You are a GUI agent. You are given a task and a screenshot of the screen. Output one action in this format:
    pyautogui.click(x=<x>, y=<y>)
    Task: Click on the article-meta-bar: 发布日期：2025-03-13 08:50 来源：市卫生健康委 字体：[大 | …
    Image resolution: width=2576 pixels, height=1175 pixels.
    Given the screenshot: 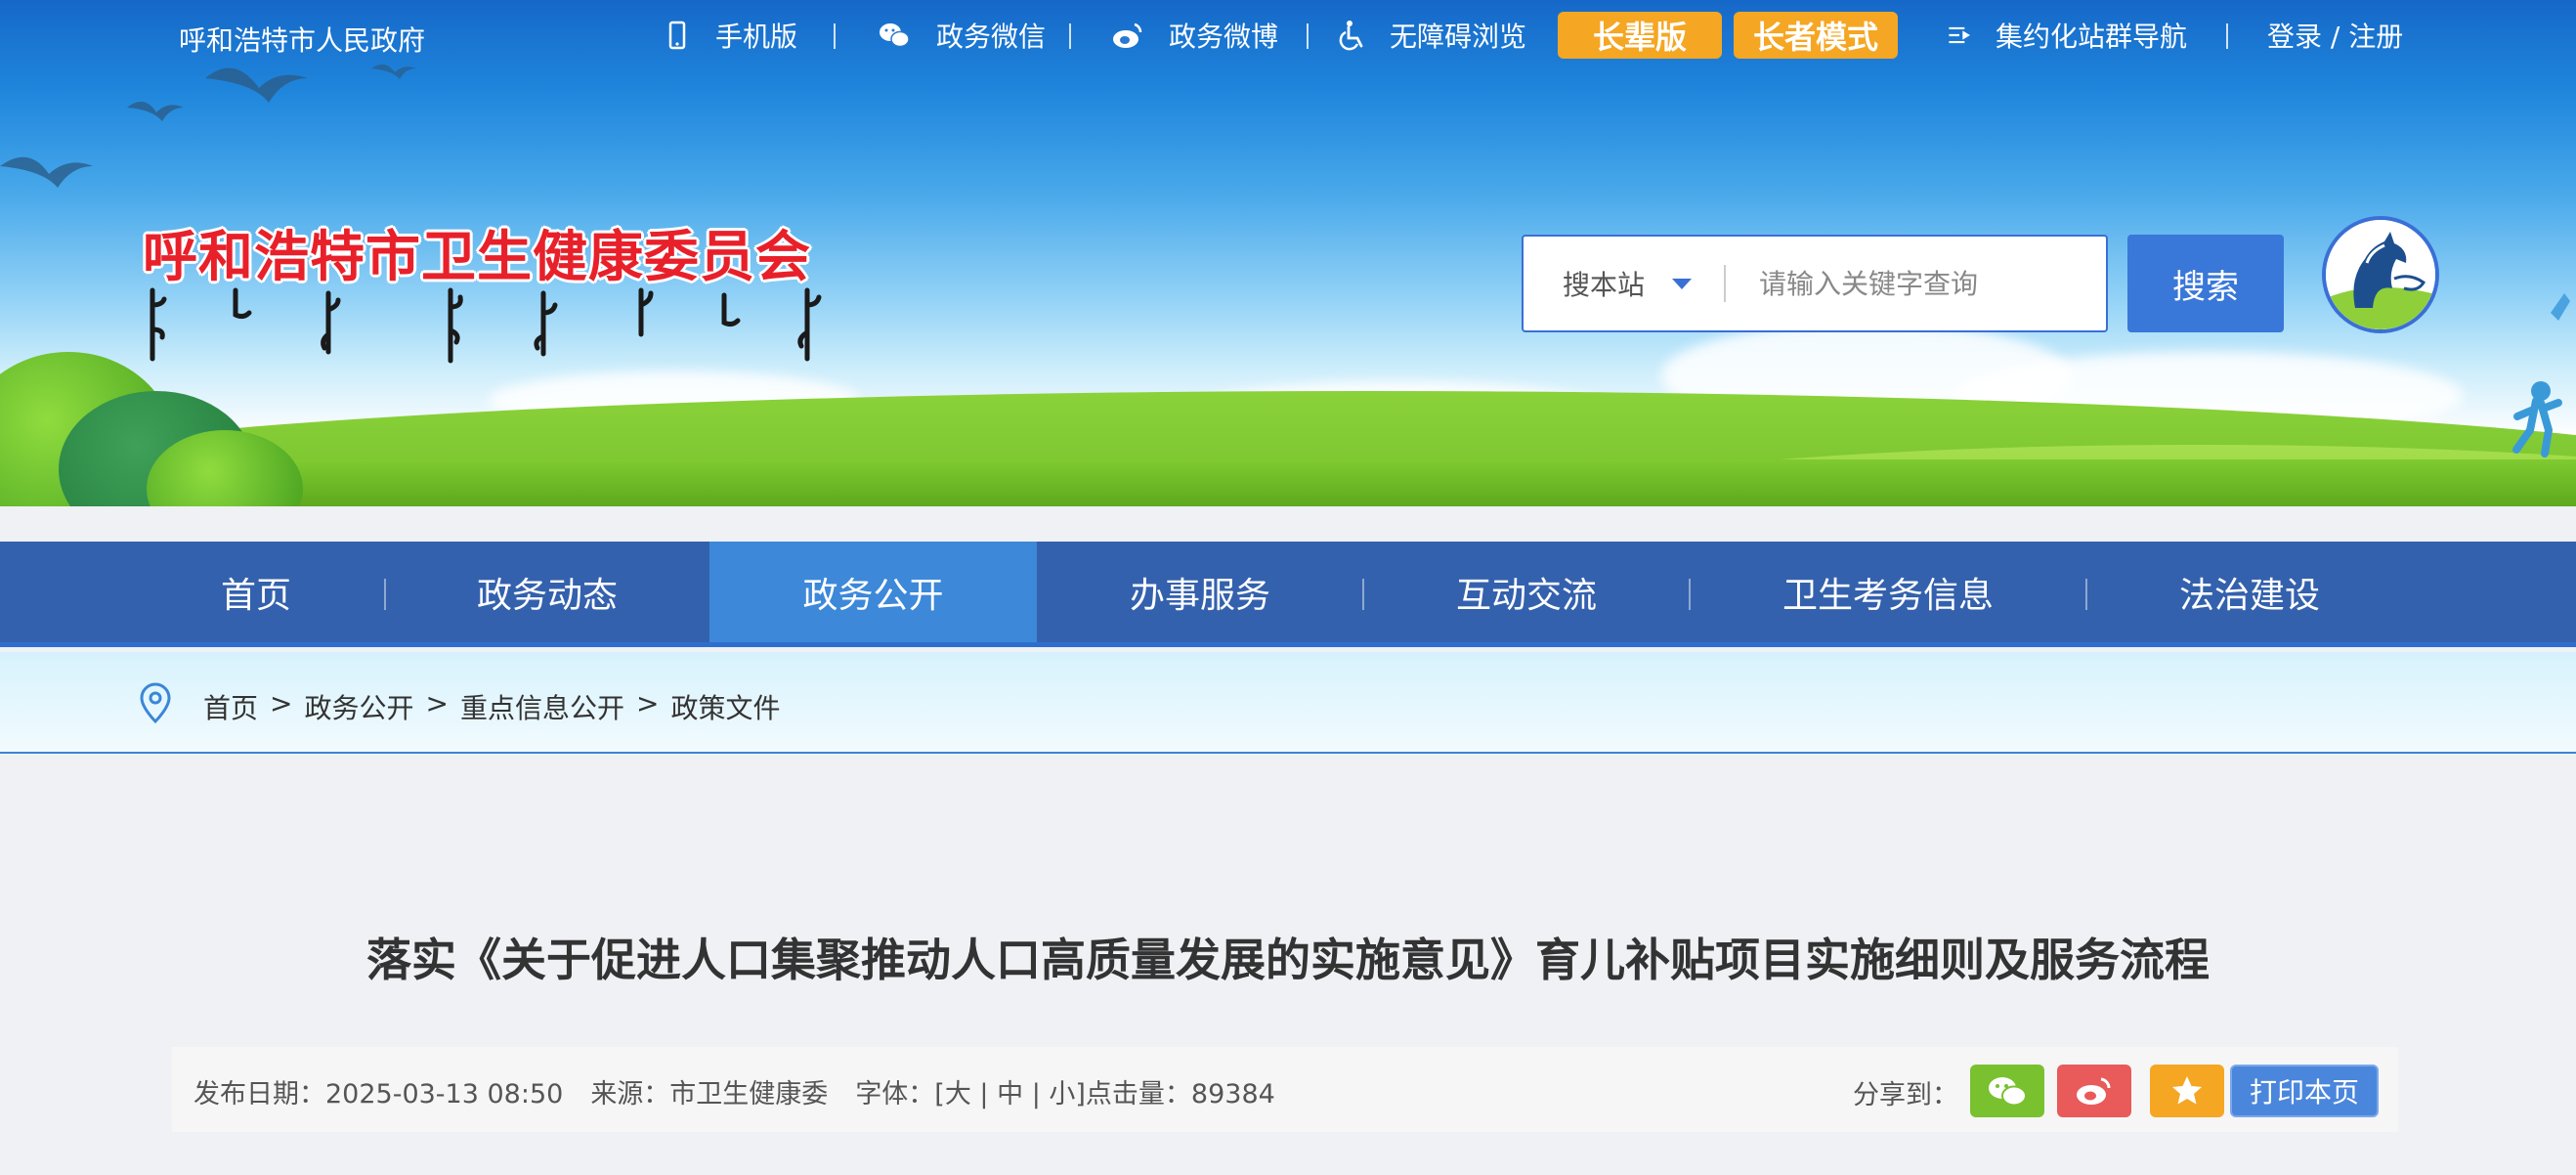 What is the action you would take?
    pyautogui.click(x=1285, y=1089)
    